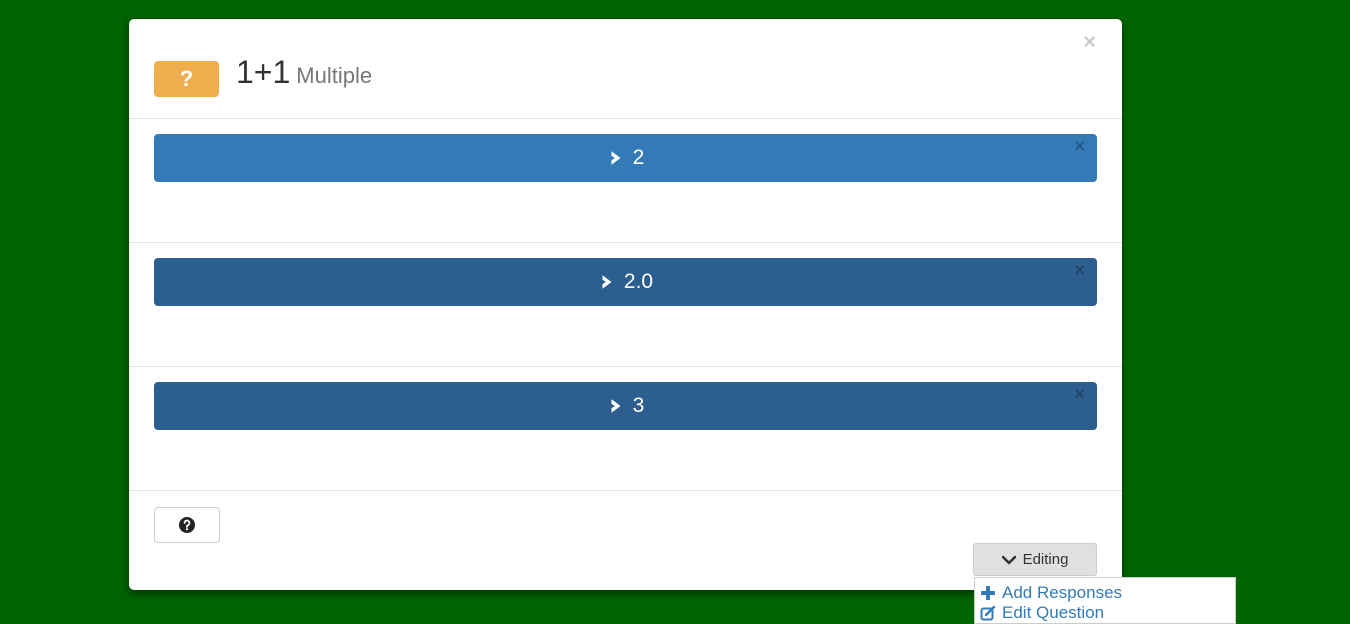 The image size is (1350, 624). I want to click on menu-item-label: Edit Question, so click(1053, 612).